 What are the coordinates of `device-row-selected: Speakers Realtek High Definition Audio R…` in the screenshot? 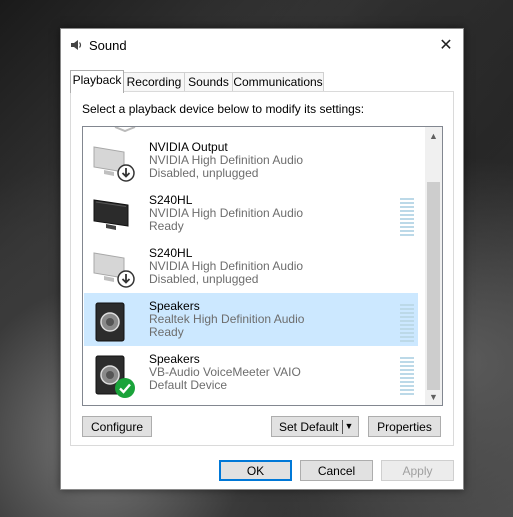 It's located at (251, 319).